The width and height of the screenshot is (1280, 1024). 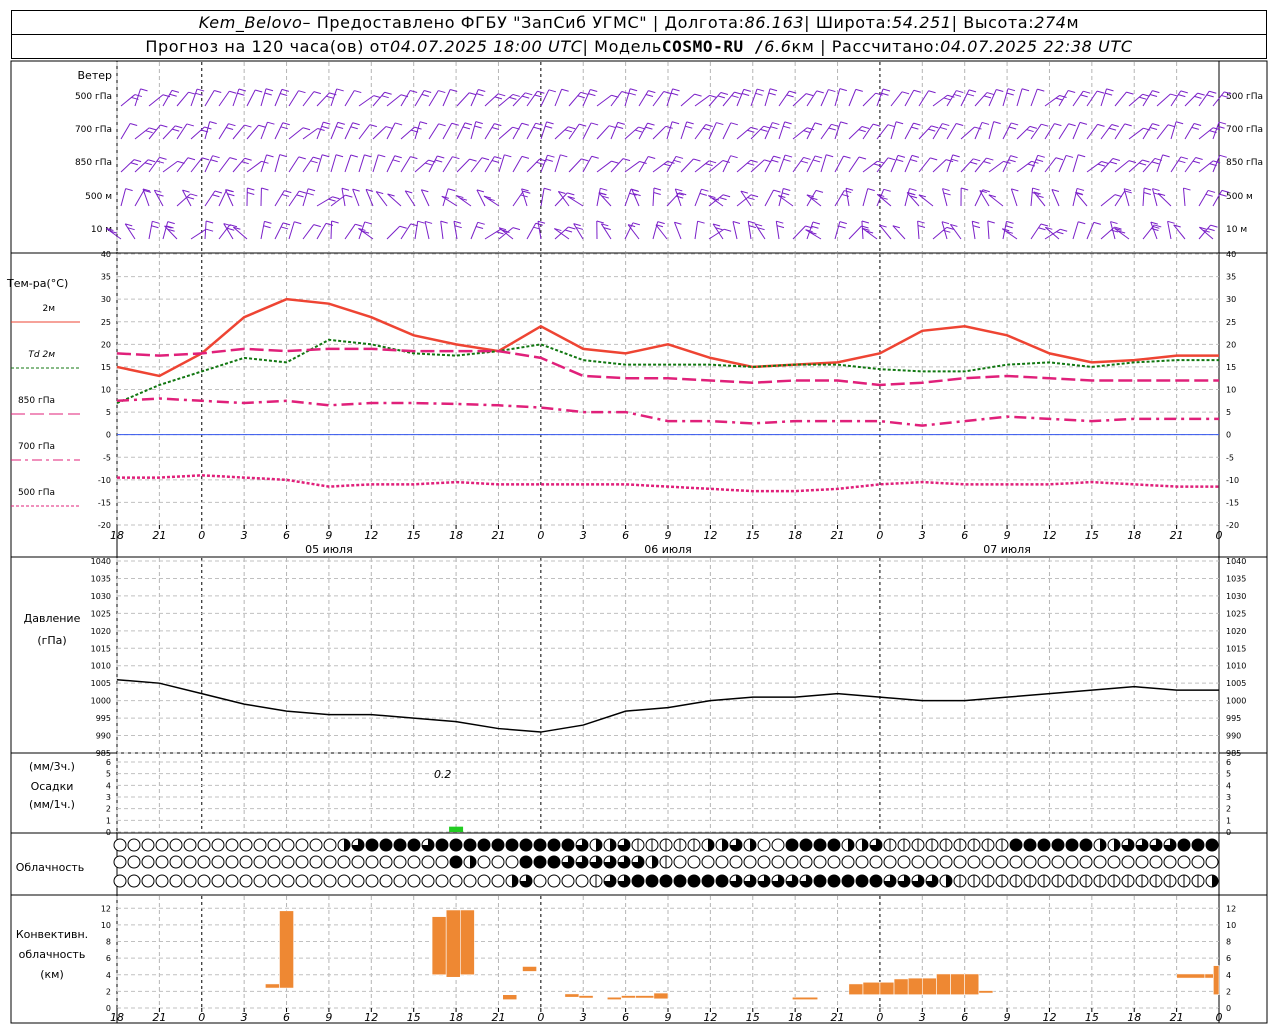 I want to click on cloud-label: Облачность, so click(x=50, y=867).